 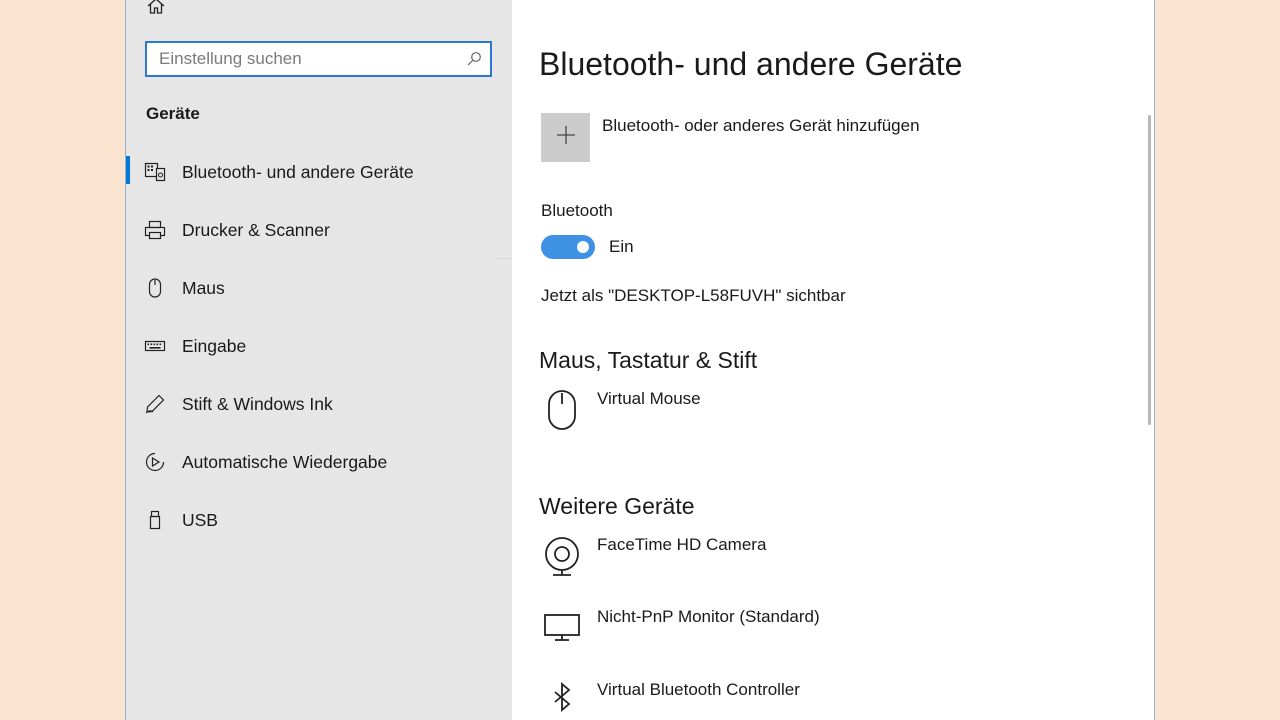 I want to click on usb-icon, so click(x=155, y=520).